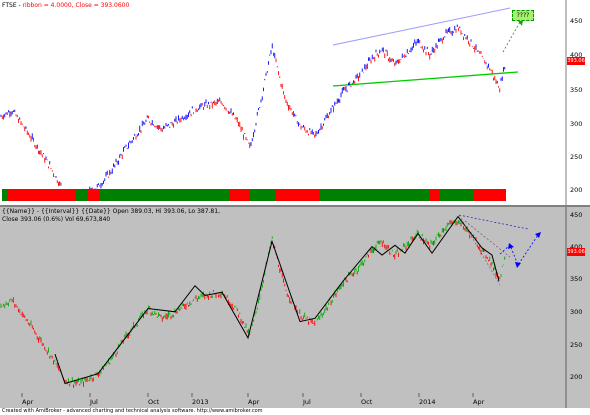 The width and height of the screenshot is (590, 415). What do you see at coordinates (519, 250) in the screenshot?
I see `projection-path` at bounding box center [519, 250].